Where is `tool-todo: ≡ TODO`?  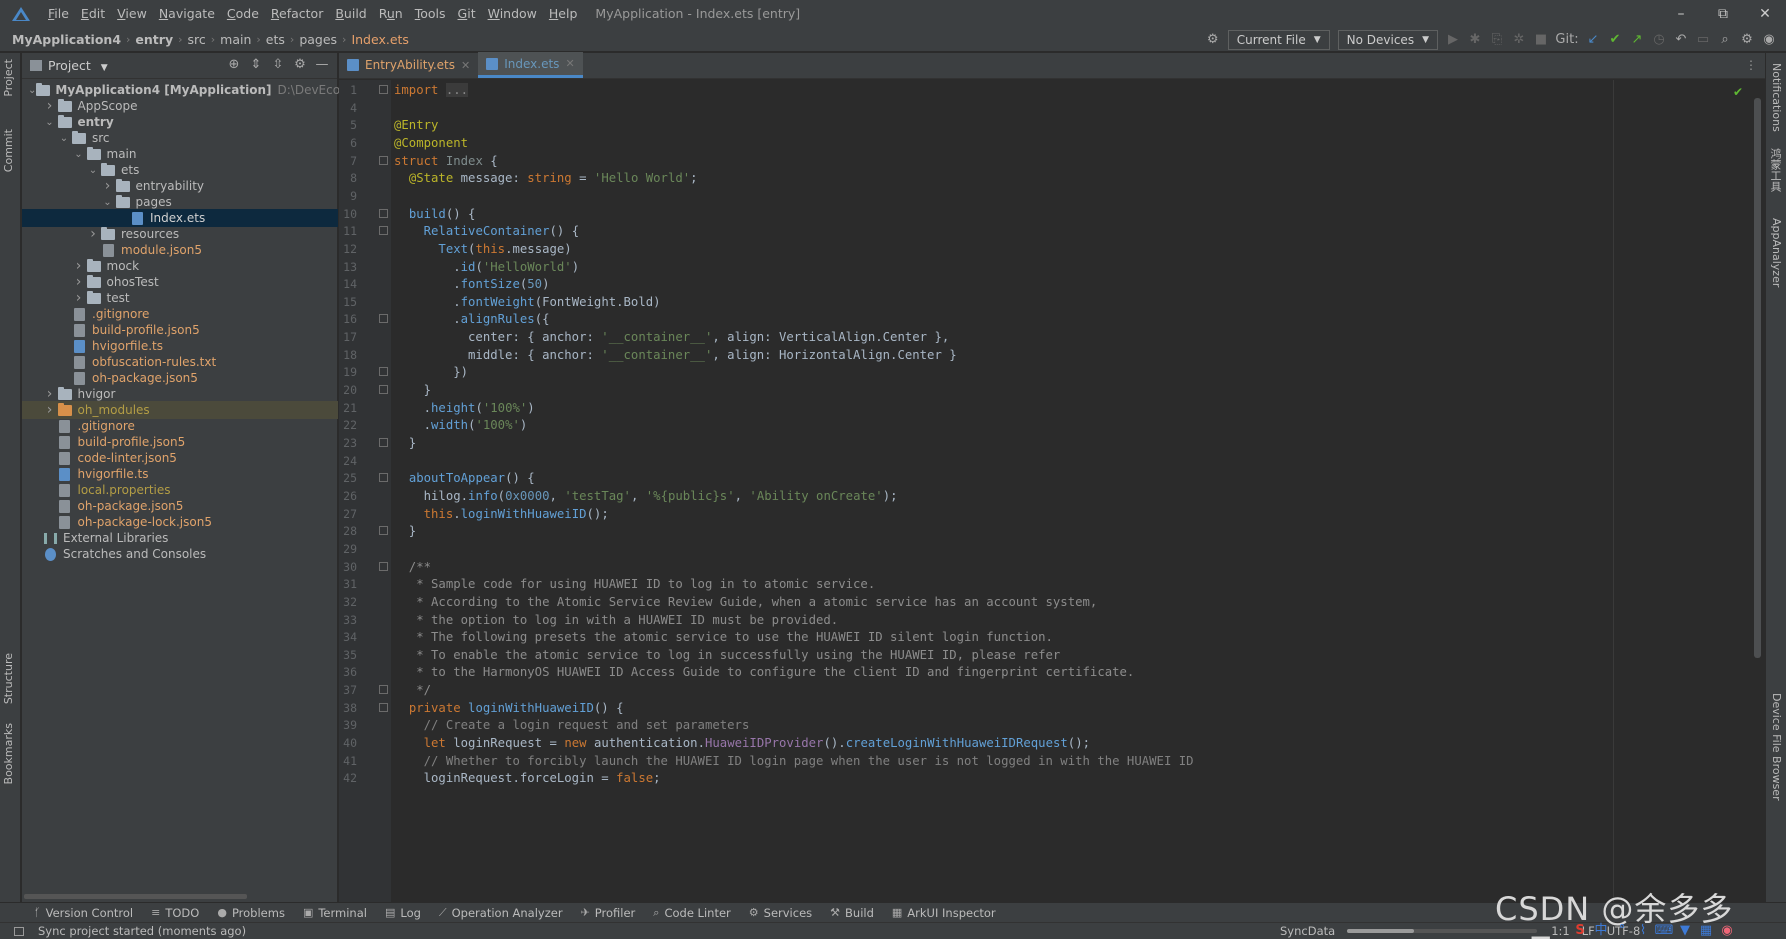 tool-todo: ≡ TODO is located at coordinates (175, 913).